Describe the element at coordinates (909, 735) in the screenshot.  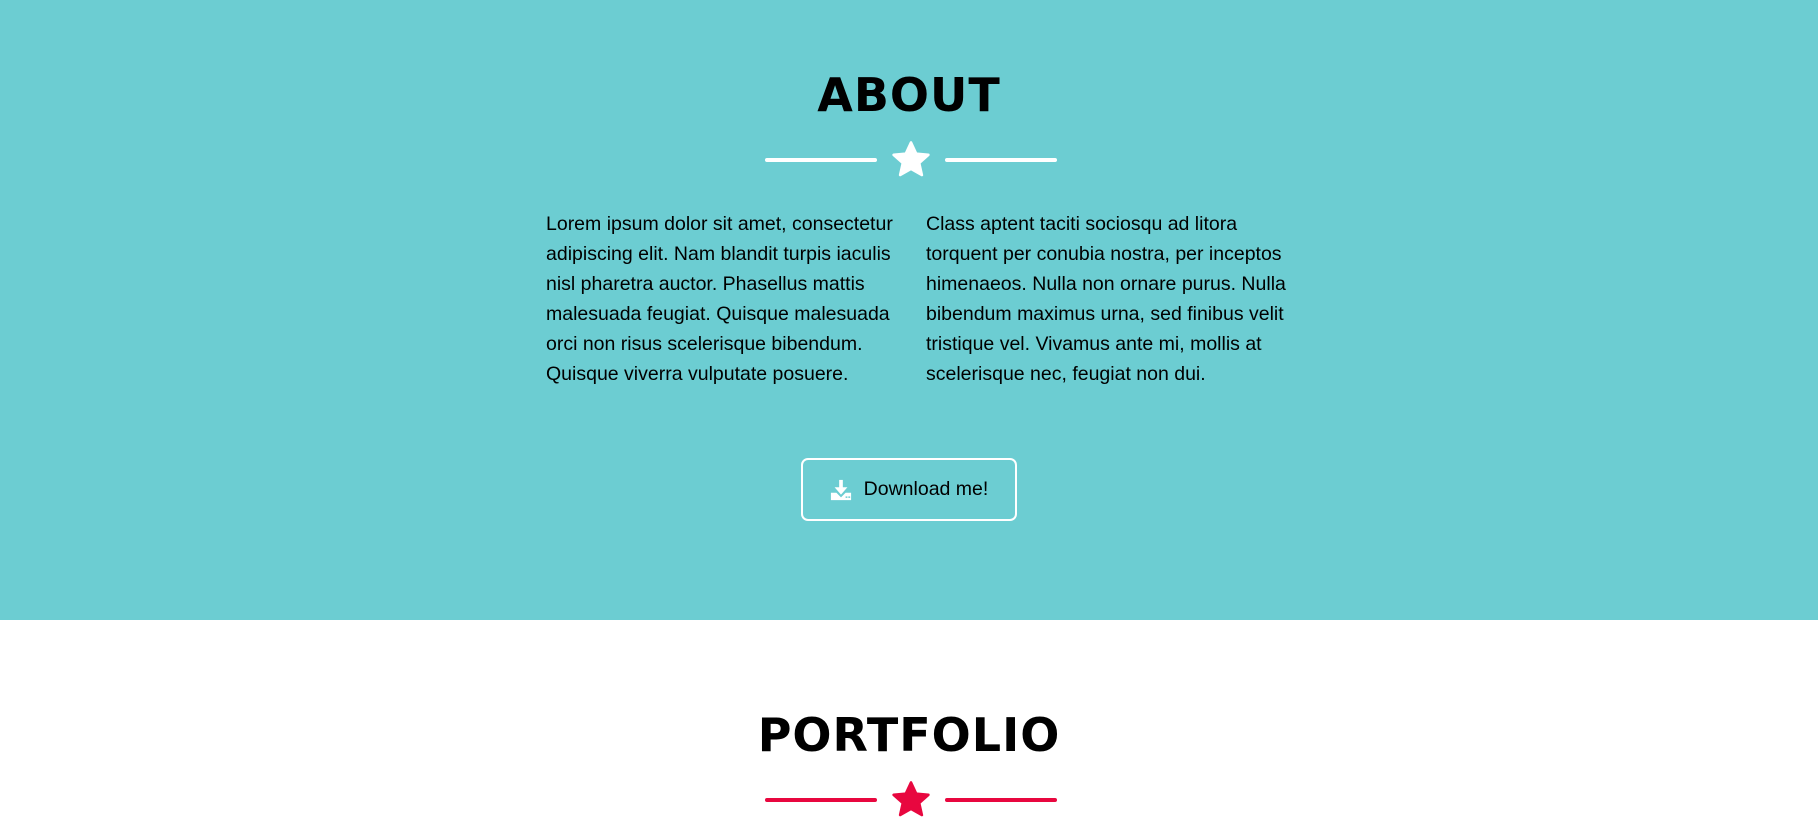
I see `portfolio-title: PORTFOLIO` at that location.